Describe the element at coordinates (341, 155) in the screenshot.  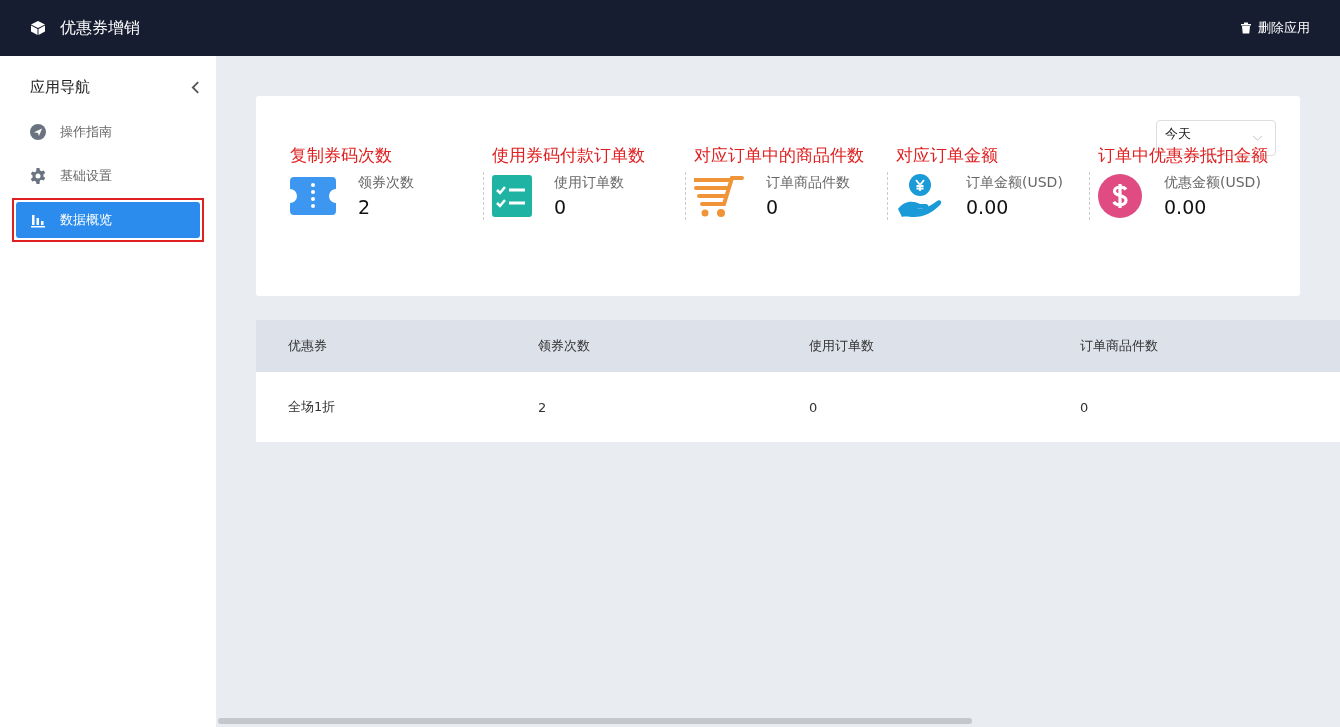
I see `annotation-text: 复制券码次数` at that location.